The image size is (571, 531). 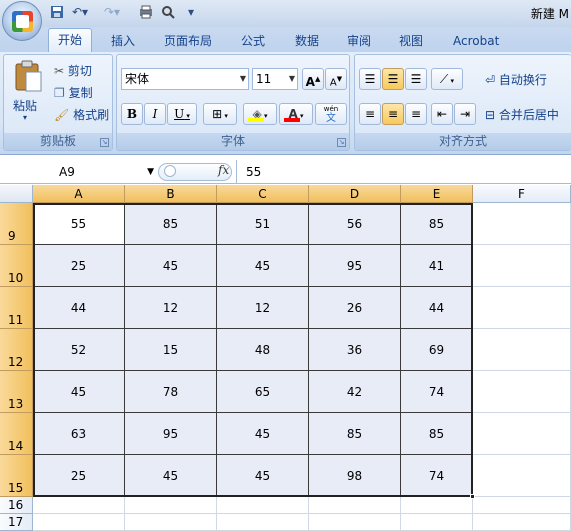 What do you see at coordinates (296, 114) in the screenshot?
I see `font-color-button: A ▾` at bounding box center [296, 114].